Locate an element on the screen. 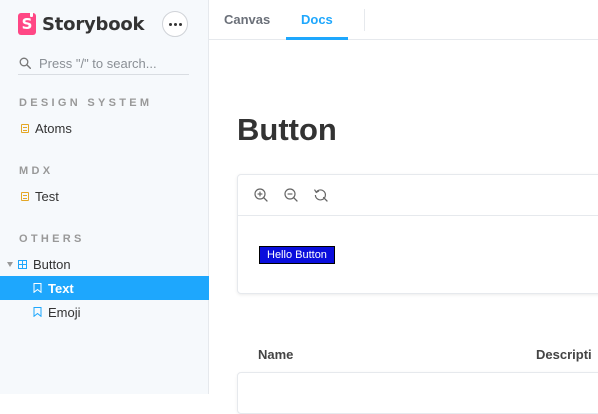 The height and width of the screenshot is (414, 598). section-title-others: OTHERS is located at coordinates (52, 239).